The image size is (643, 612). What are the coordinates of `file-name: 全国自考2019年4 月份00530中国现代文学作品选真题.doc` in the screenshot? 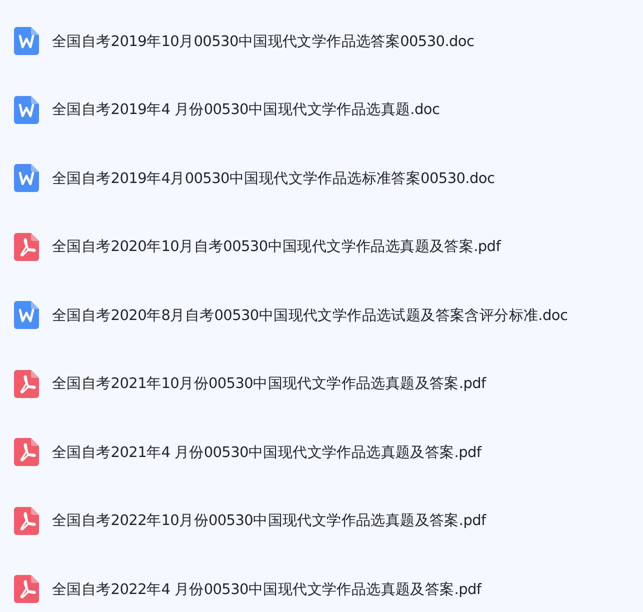 It's located at (246, 110).